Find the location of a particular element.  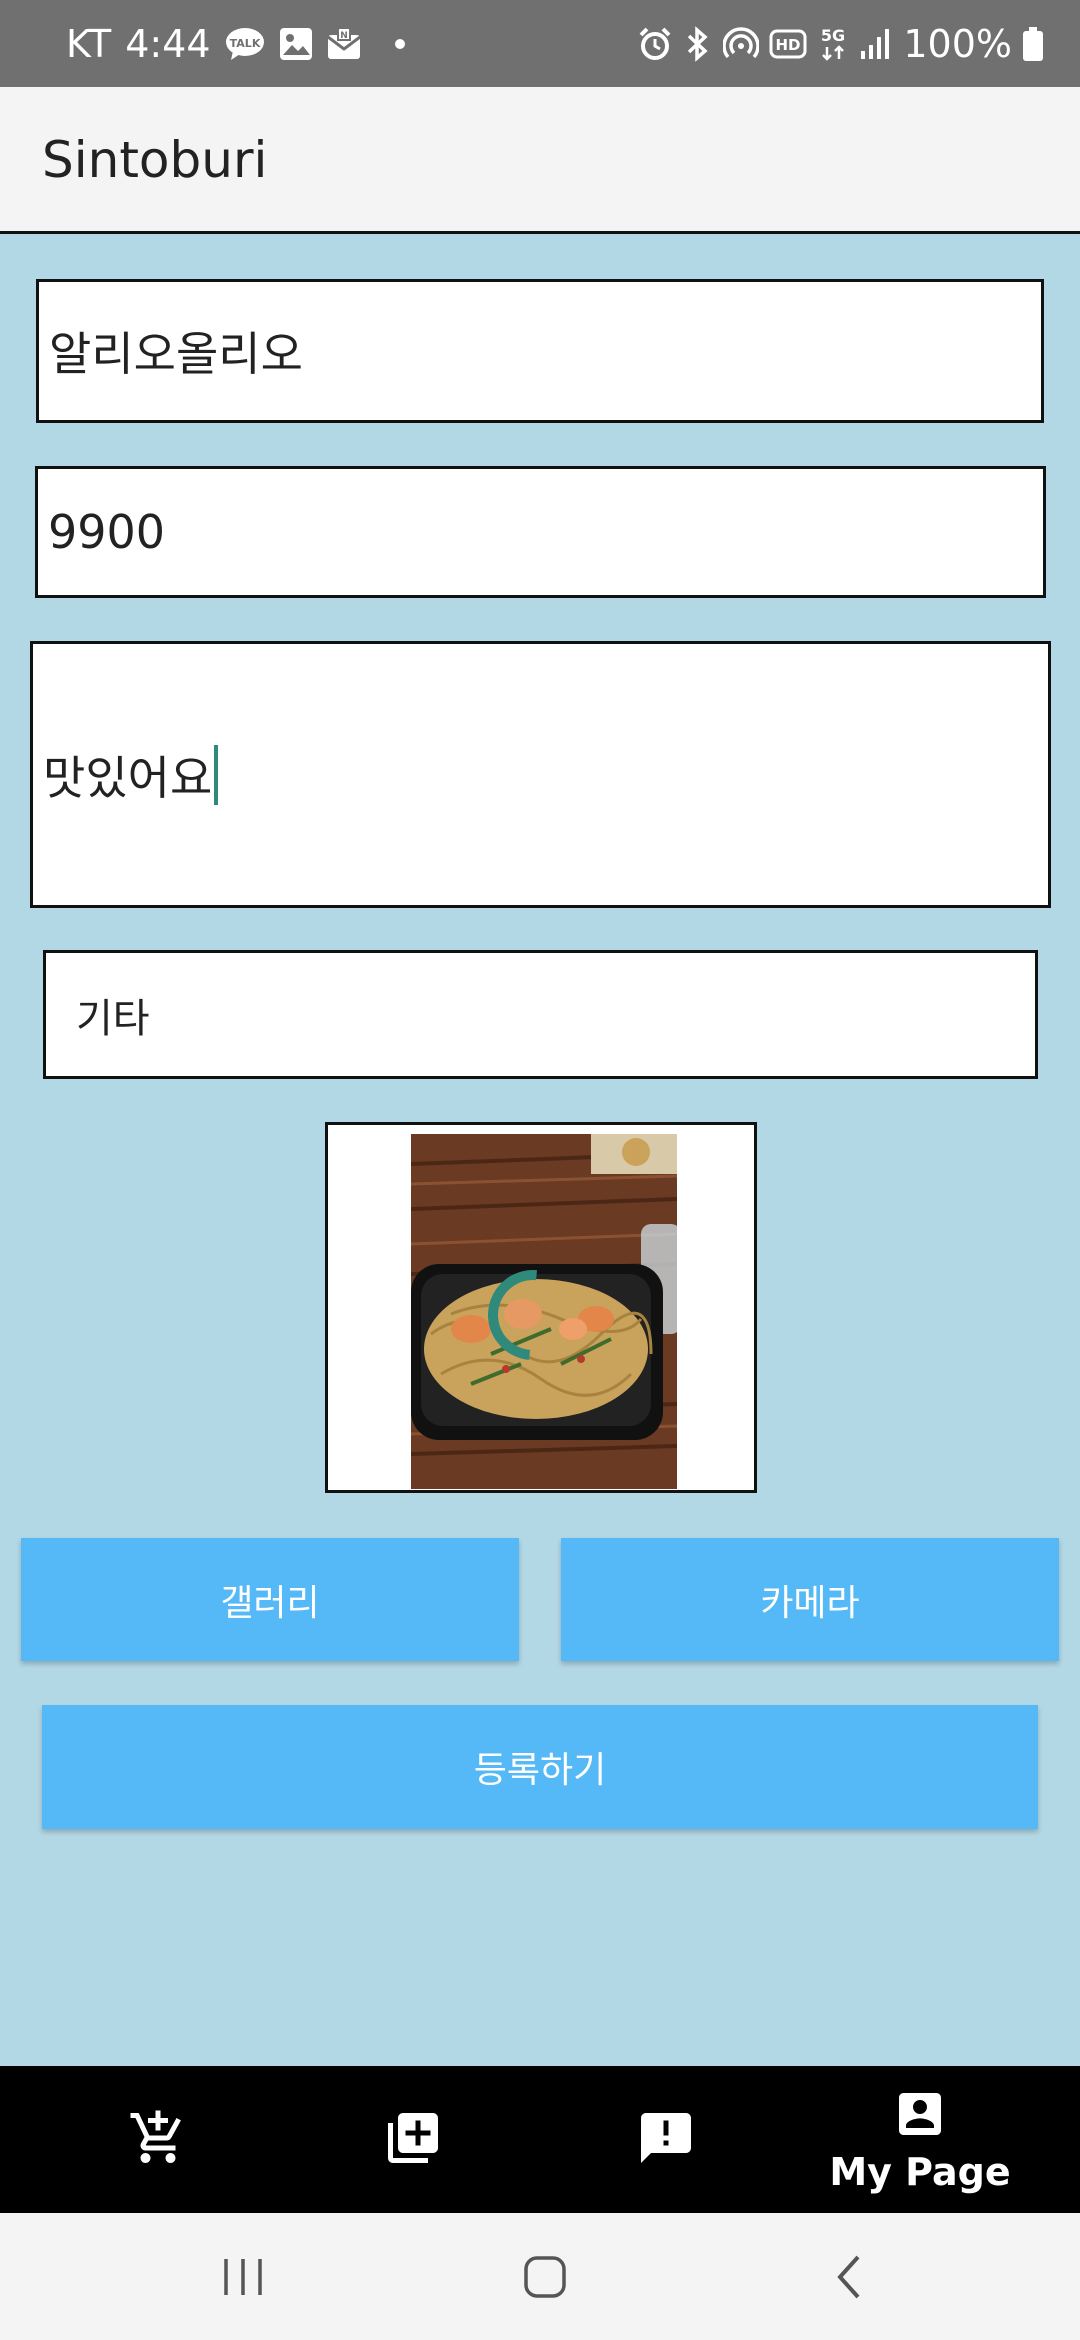

register-button-label: 등록하기 is located at coordinates (540, 1770).